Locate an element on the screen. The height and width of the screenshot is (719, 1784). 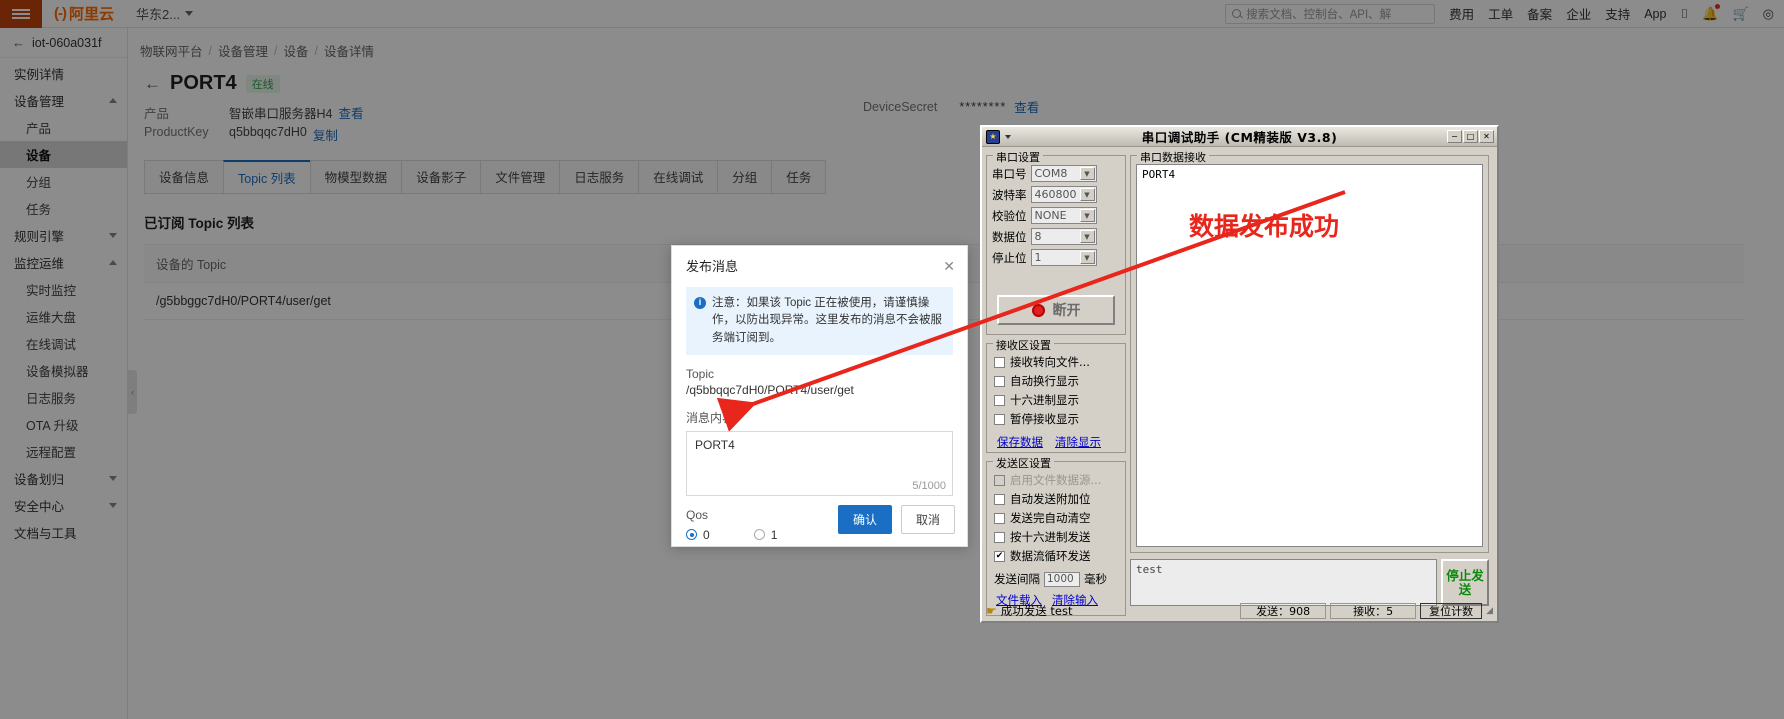
top-link-support: 支持 is located at coordinates (1617, 13).